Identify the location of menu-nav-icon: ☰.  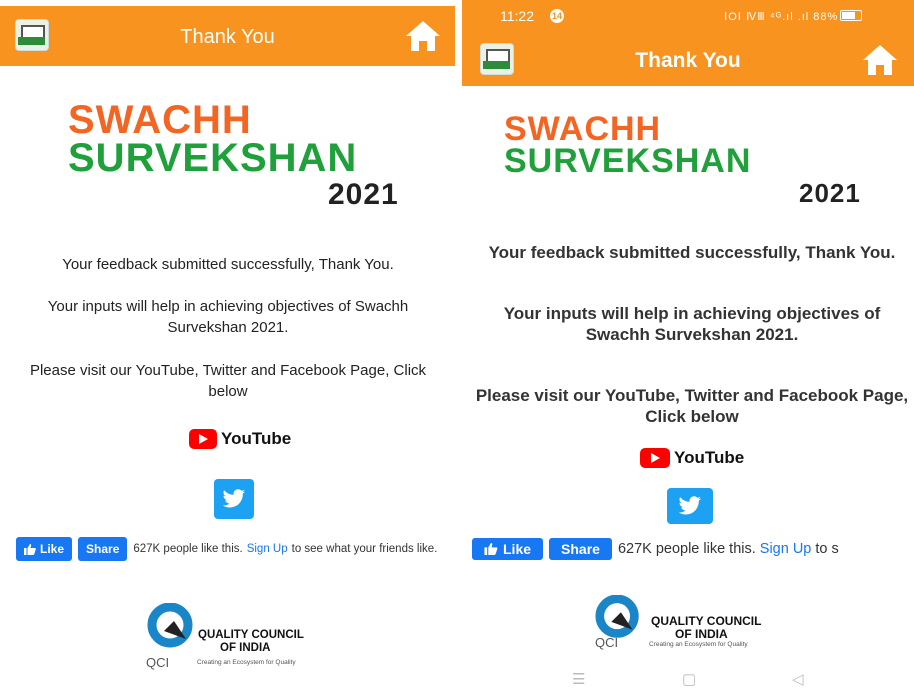
(578, 679).